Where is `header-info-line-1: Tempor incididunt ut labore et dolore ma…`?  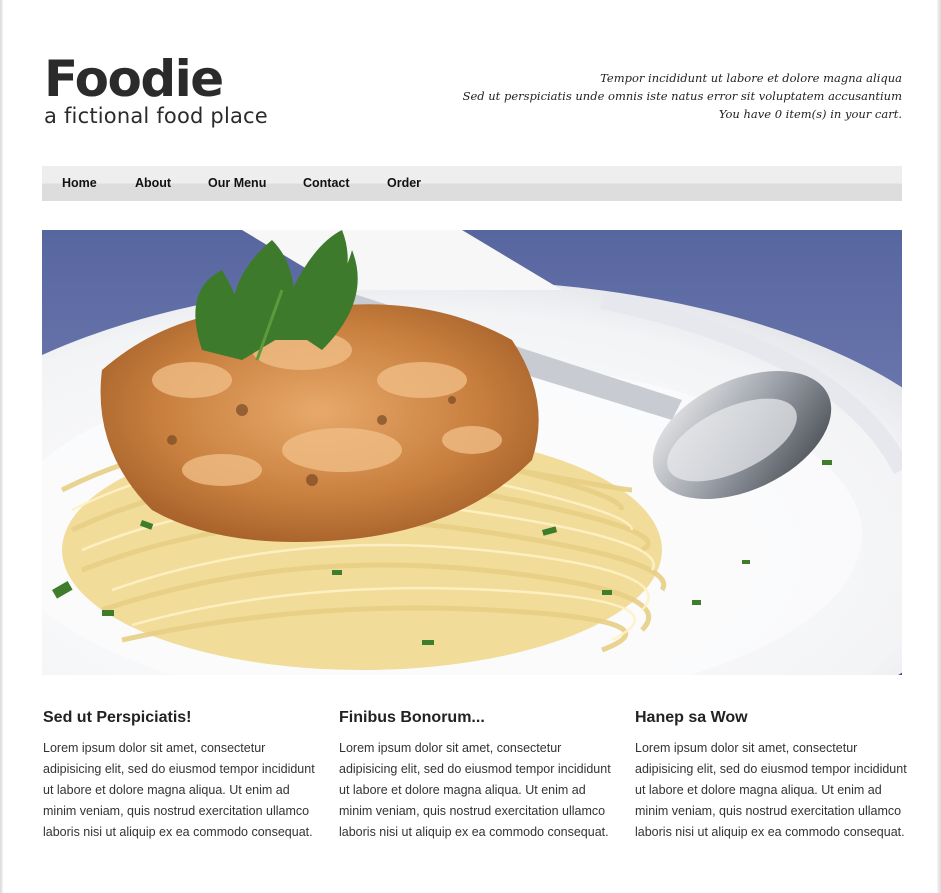
header-info-line-1: Tempor incididunt ut labore et dolore ma… is located at coordinates (751, 78).